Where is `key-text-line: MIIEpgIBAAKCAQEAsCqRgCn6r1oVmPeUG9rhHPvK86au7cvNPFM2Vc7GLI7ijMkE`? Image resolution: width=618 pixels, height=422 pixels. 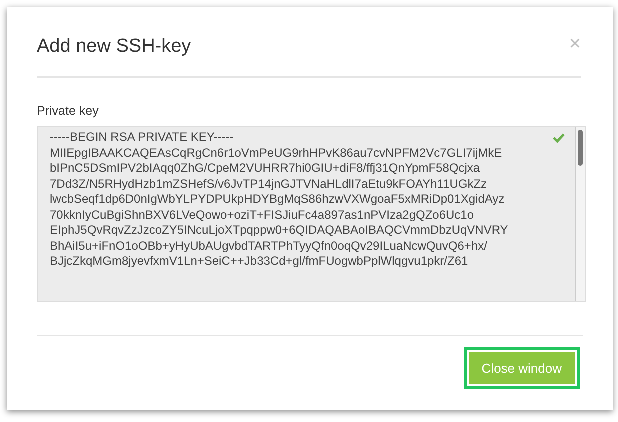 key-text-line: MIIEpgIBAAKCAQEAsCqRgCn6r1oVmPeUG9rhHPvK86au7cvNPFM2Vc7GLI7ijMkE is located at coordinates (277, 154).